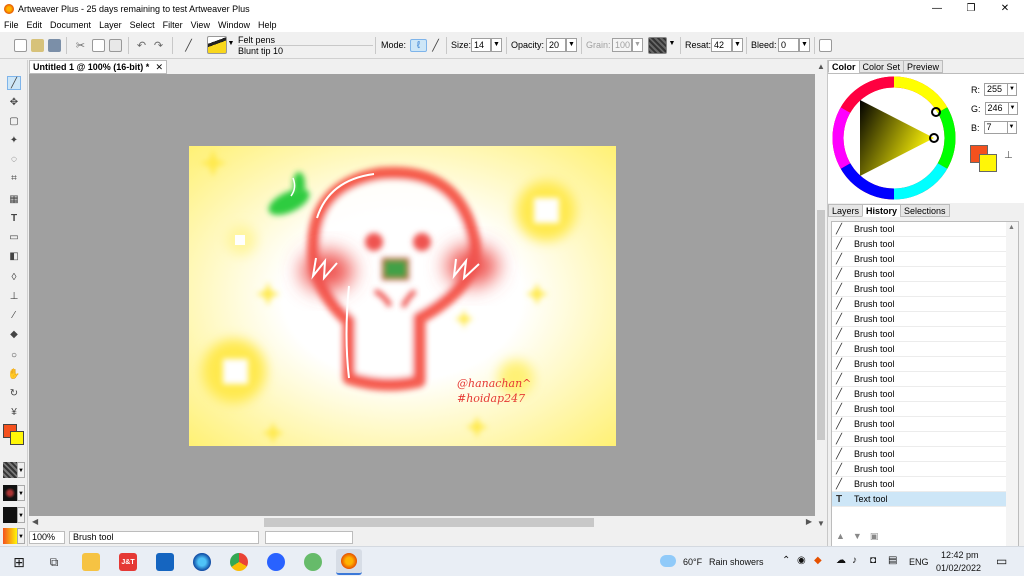 This screenshot has height=576, width=1024. I want to click on chevron-down-icon: ▼, so click(231, 45).